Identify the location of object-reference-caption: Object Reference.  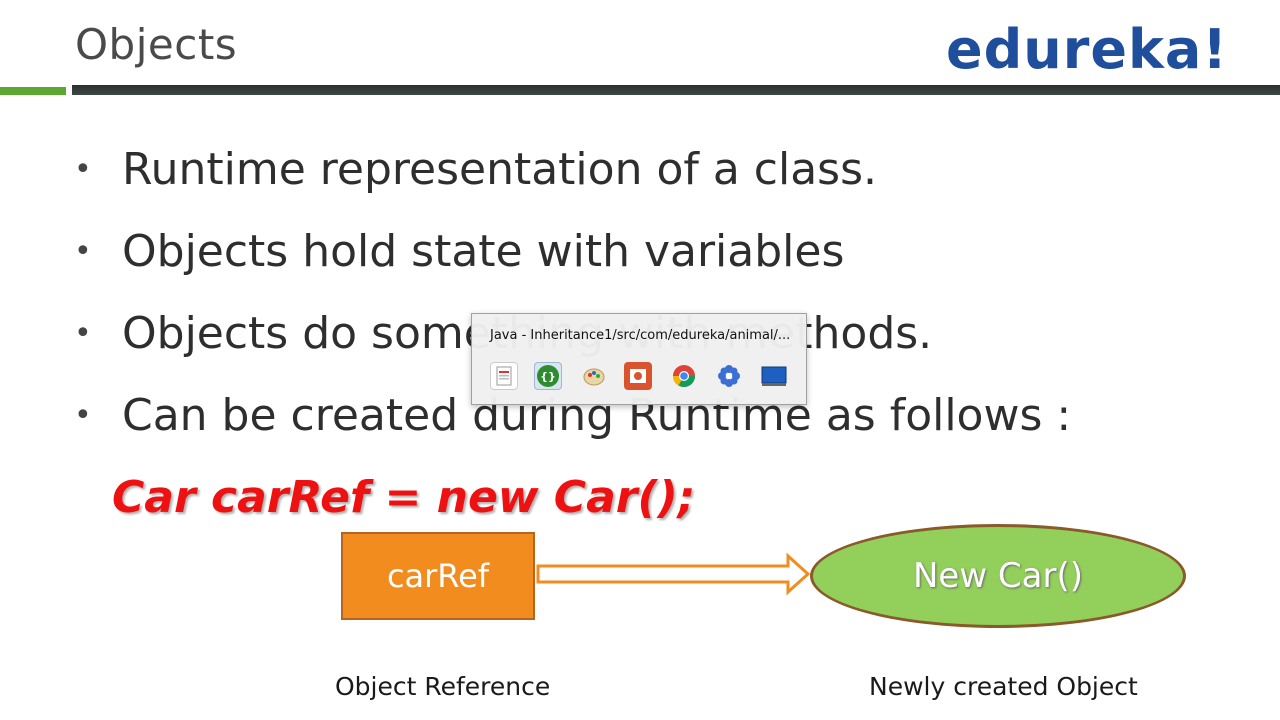
(443, 686).